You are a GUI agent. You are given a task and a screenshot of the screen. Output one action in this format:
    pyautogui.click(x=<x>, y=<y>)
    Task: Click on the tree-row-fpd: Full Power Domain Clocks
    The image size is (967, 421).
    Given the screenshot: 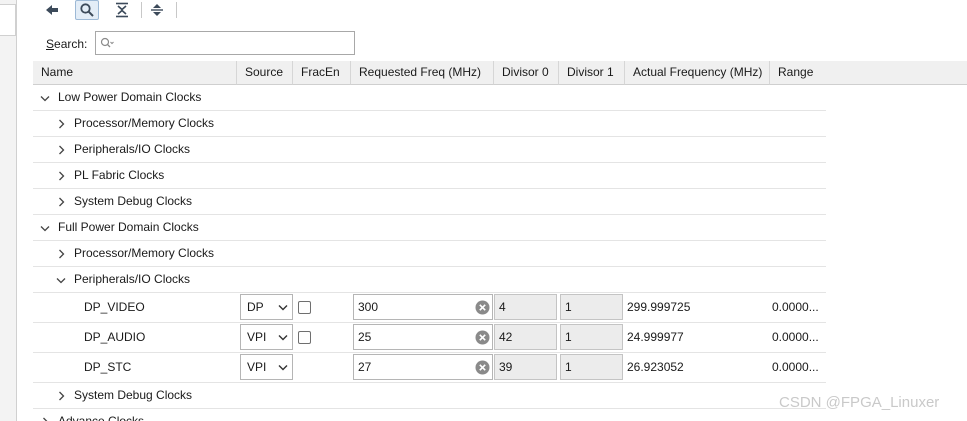 What is the action you would take?
    pyautogui.click(x=429, y=228)
    